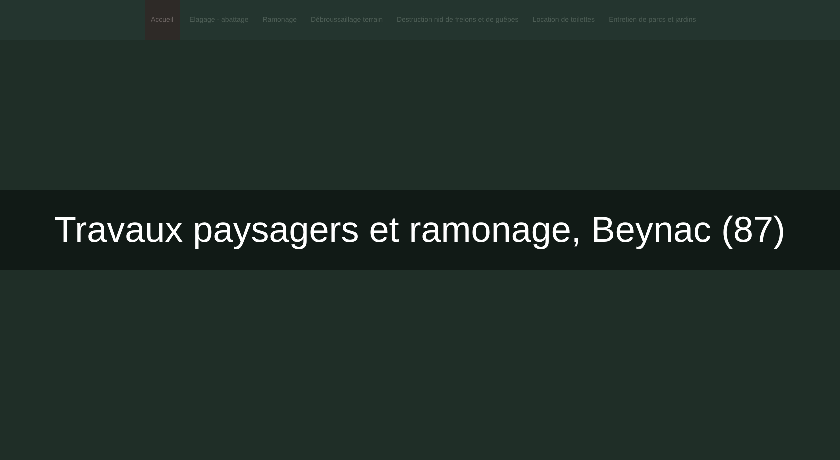 Image resolution: width=840 pixels, height=460 pixels. I want to click on page-title: Travaux paysagers et ramonage, Beynac (87), so click(420, 230).